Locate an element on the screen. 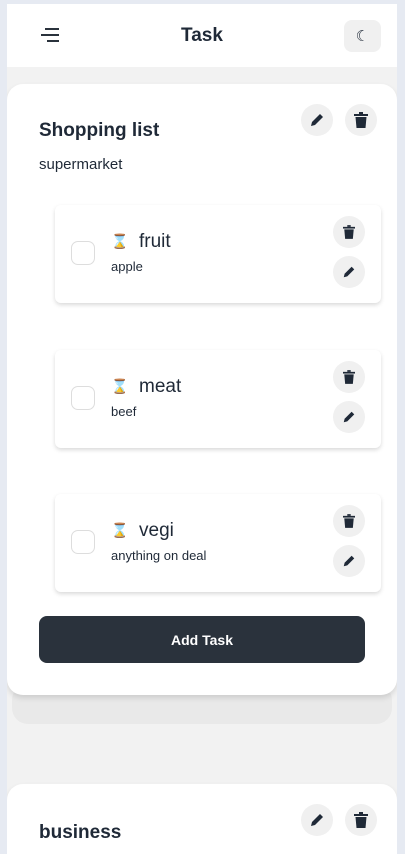 Image resolution: width=405 pixels, height=854 pixels. task-description: beef is located at coordinates (124, 411).